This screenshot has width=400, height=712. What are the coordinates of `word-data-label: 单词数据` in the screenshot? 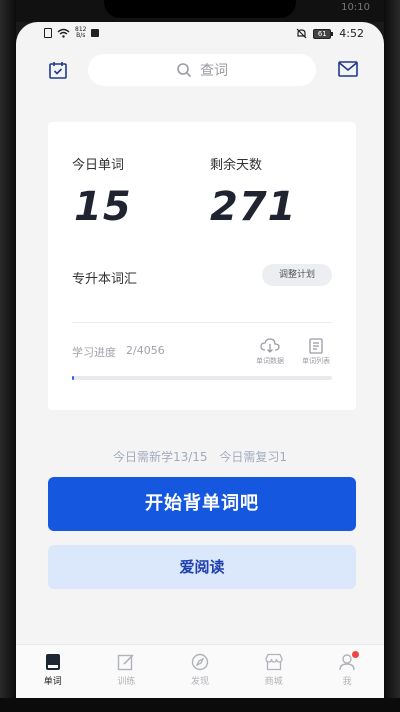 It's located at (270, 361).